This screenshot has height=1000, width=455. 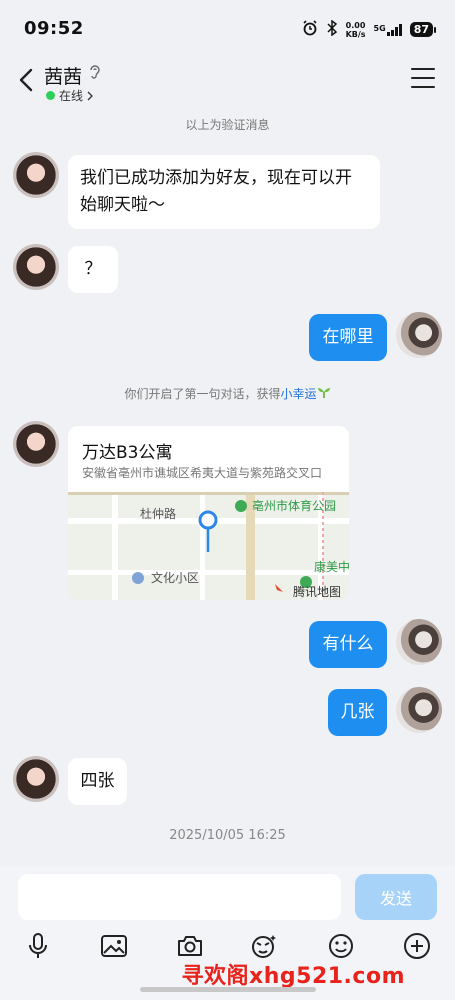 What do you see at coordinates (355, 29) in the screenshot?
I see `net-speed: 0.00 KB/s` at bounding box center [355, 29].